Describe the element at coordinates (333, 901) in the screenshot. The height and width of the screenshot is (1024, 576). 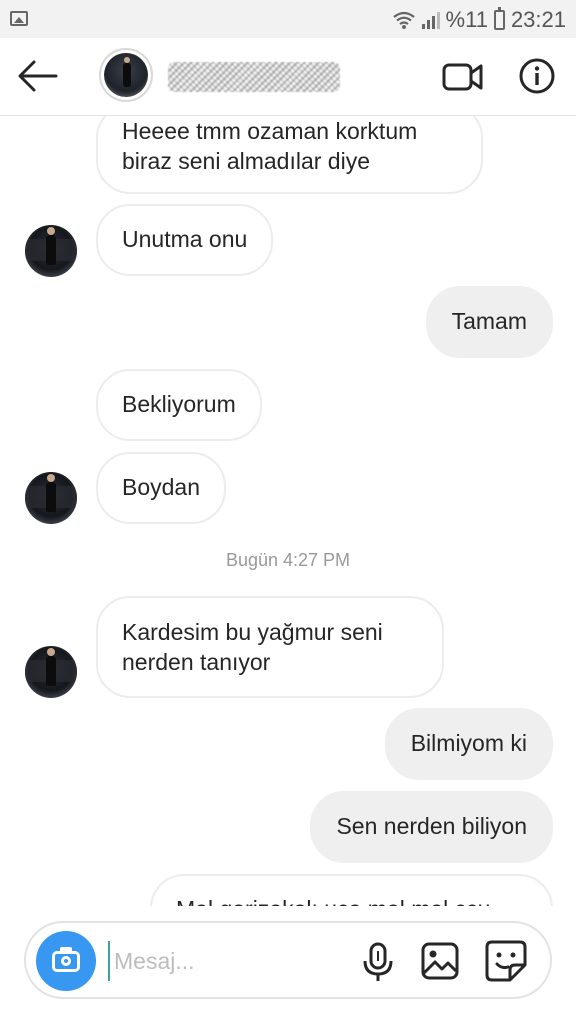
I see `message-text: Mal gerizekalı uca mal mal ccu` at that location.